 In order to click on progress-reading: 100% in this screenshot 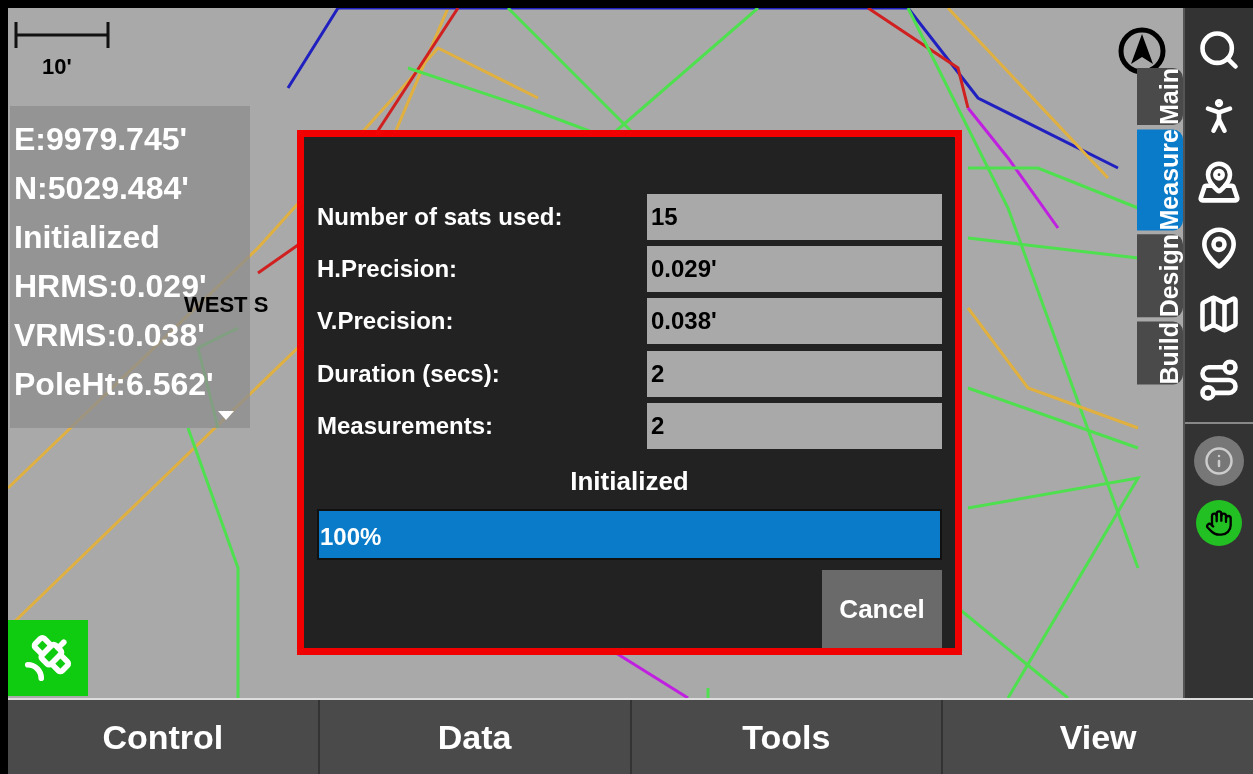, I will do `click(351, 536)`.